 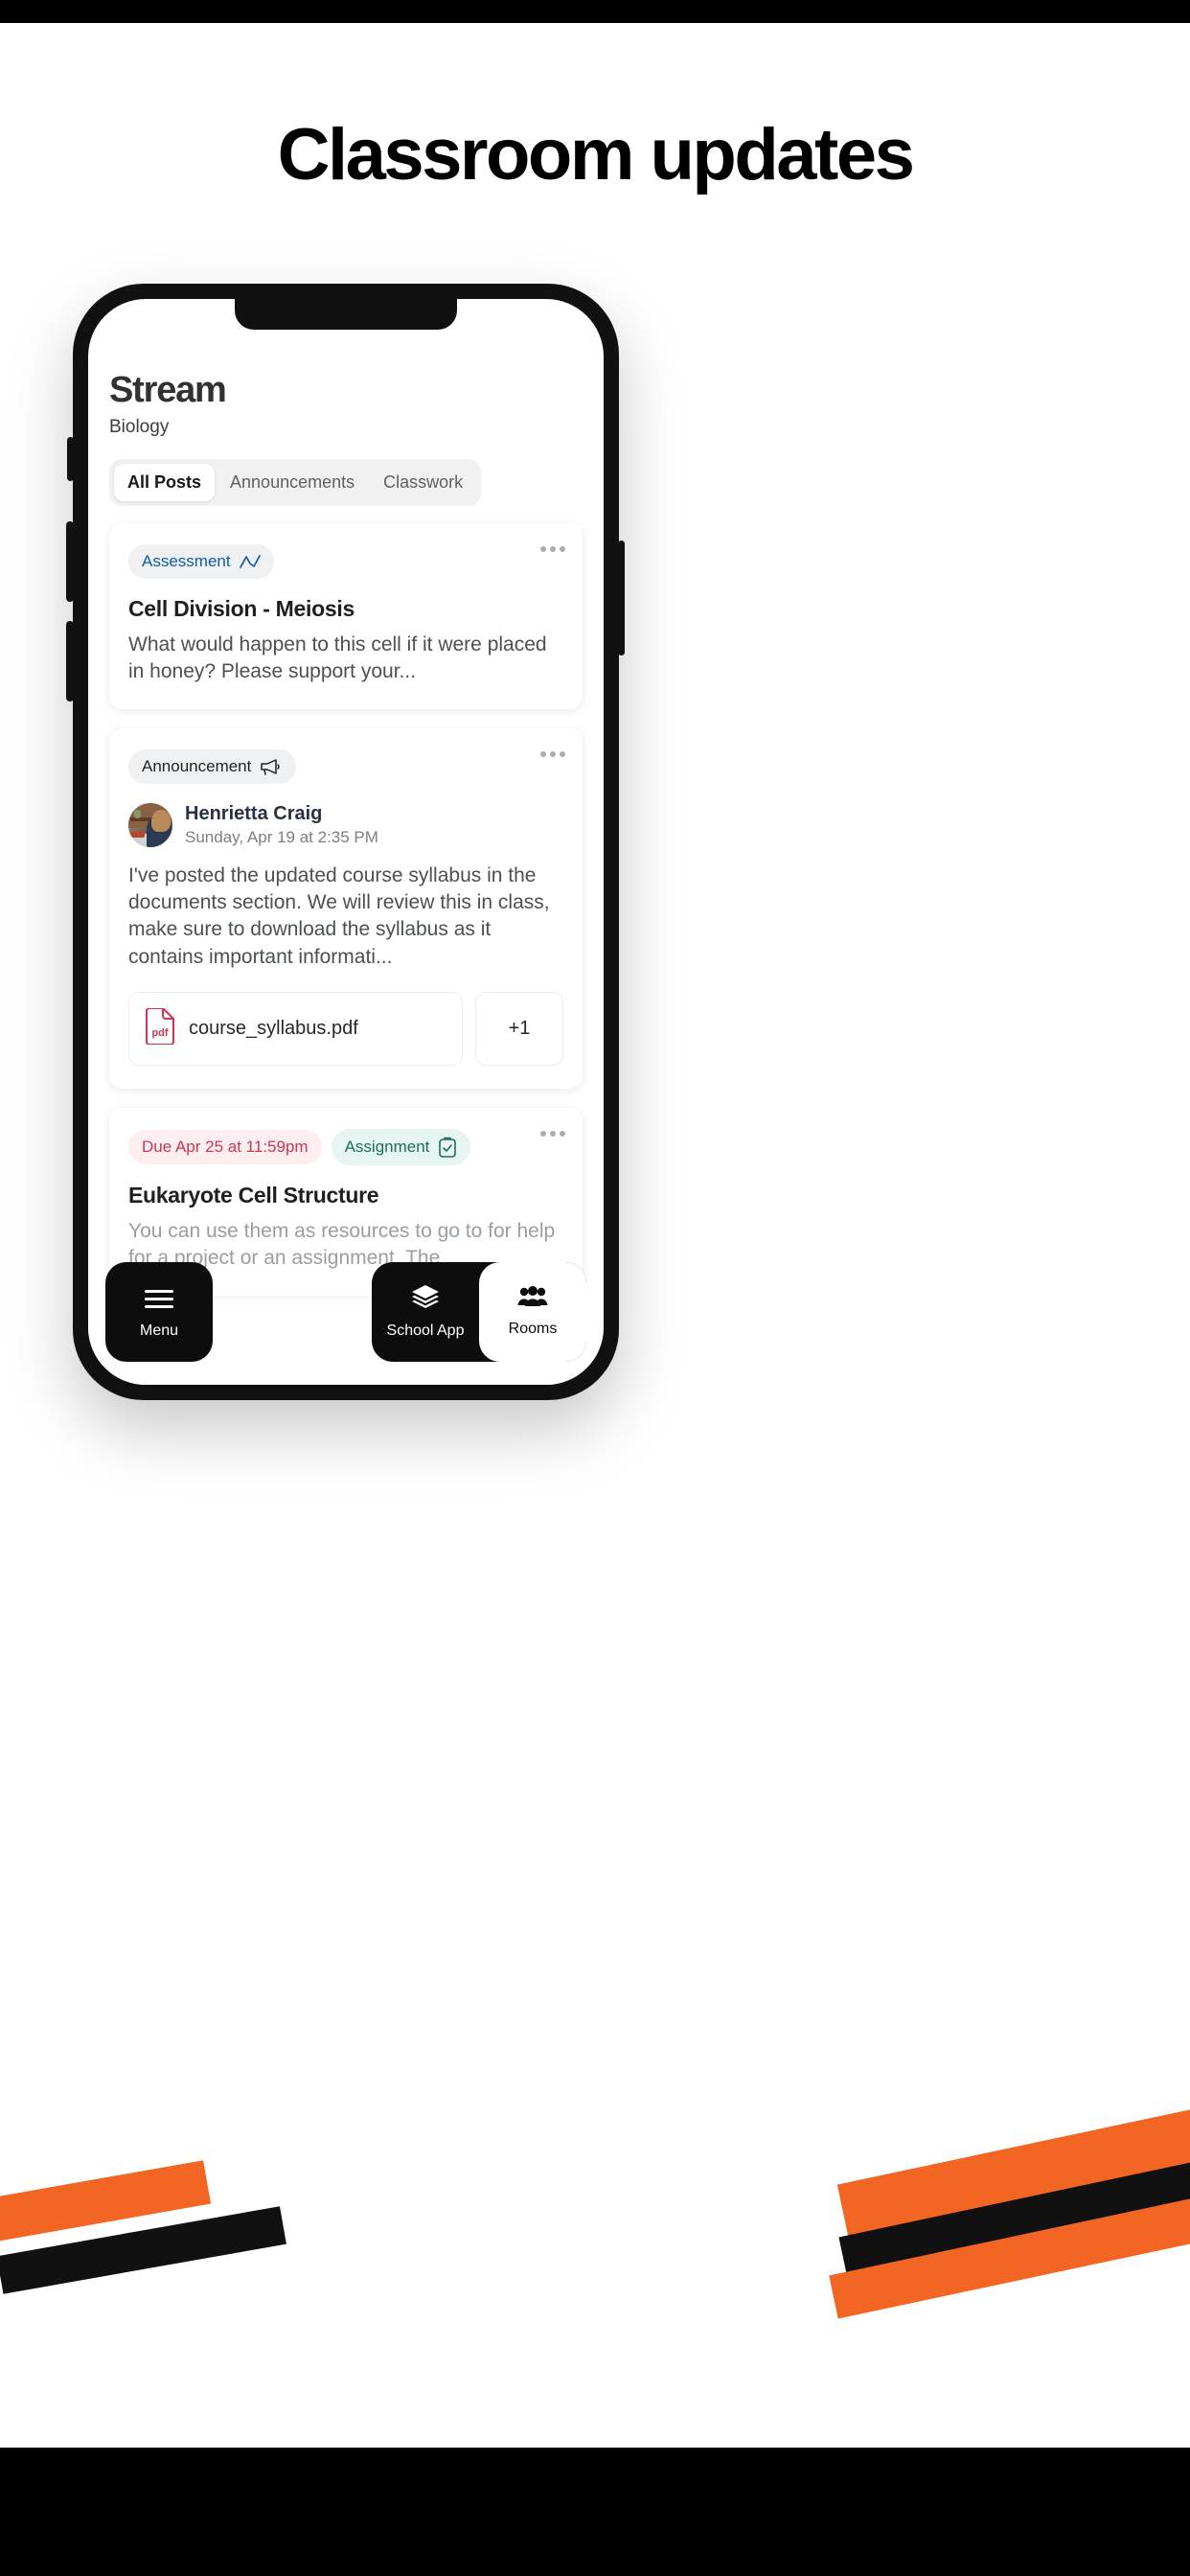 What do you see at coordinates (250, 561) in the screenshot?
I see `trend-chart-icon` at bounding box center [250, 561].